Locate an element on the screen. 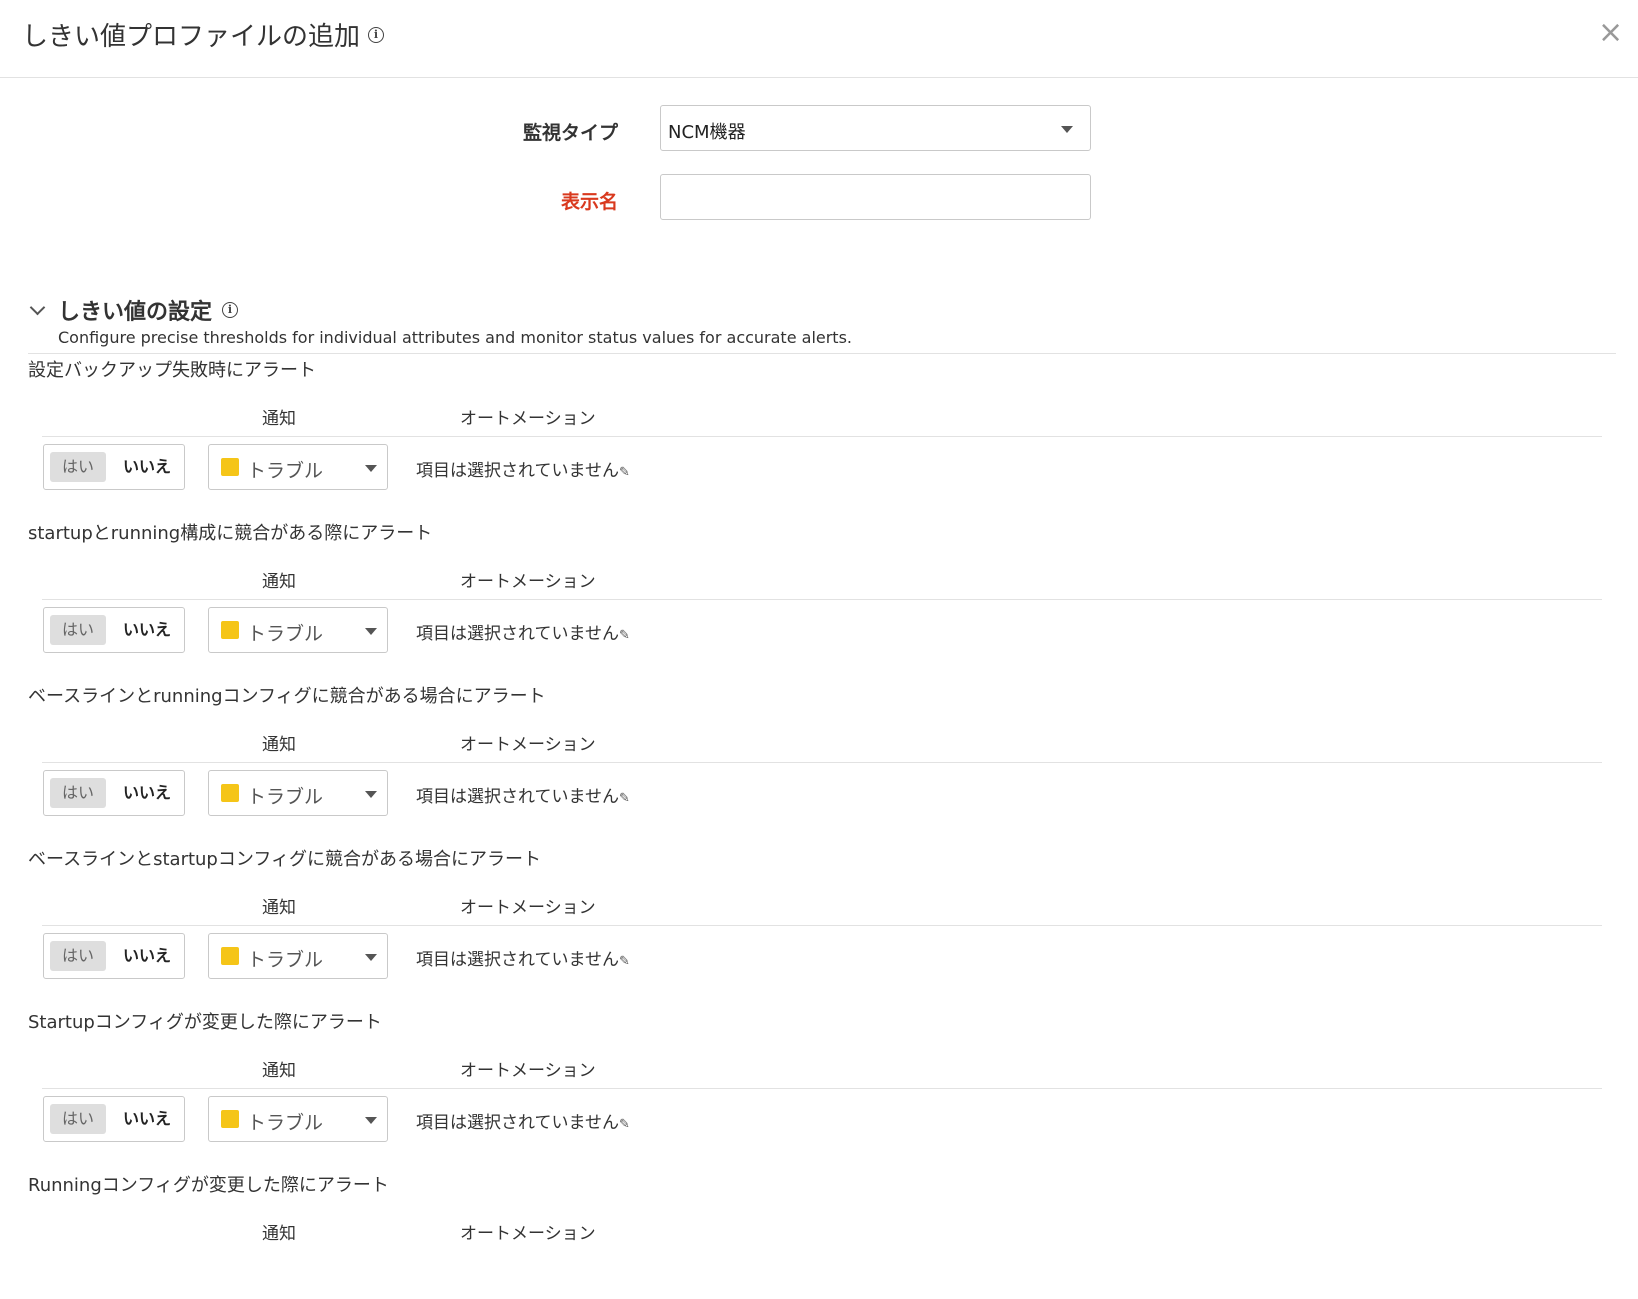 The height and width of the screenshot is (1299, 1638). threshold-row: Runningコンフィグが変更した際にアラート 通知 オートメーション is located at coordinates (819, 1235).